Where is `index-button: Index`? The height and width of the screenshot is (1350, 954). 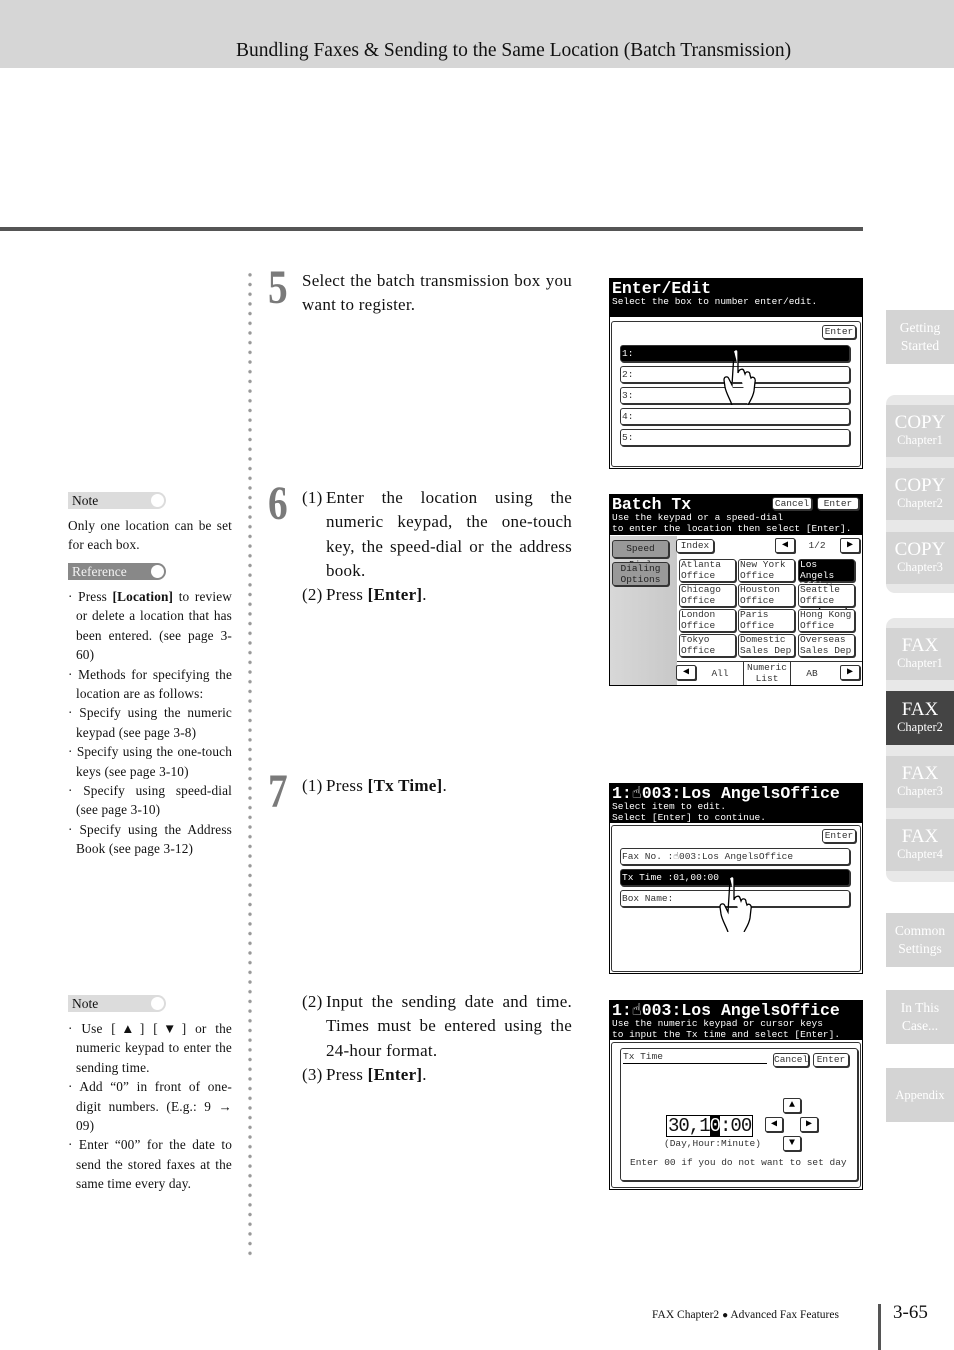 index-button: Index is located at coordinates (695, 546).